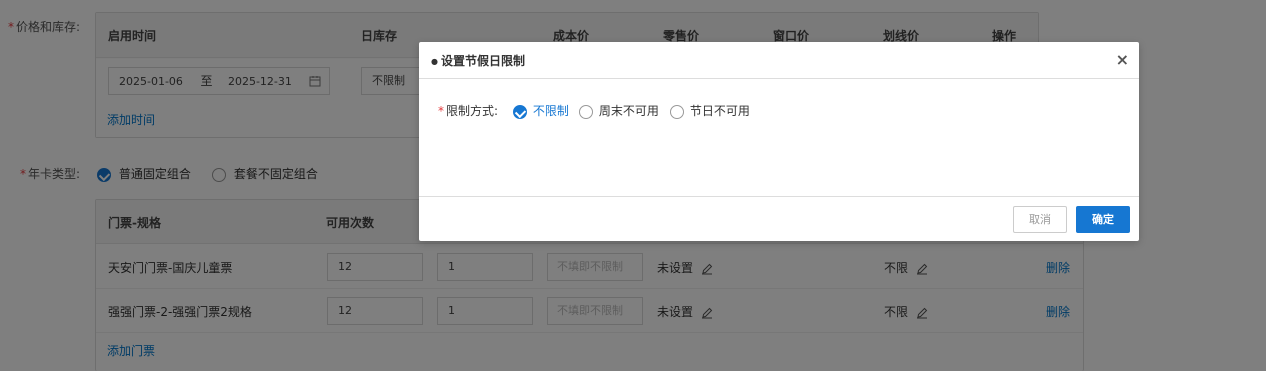  I want to click on cancel-button: 取消, so click(1040, 219).